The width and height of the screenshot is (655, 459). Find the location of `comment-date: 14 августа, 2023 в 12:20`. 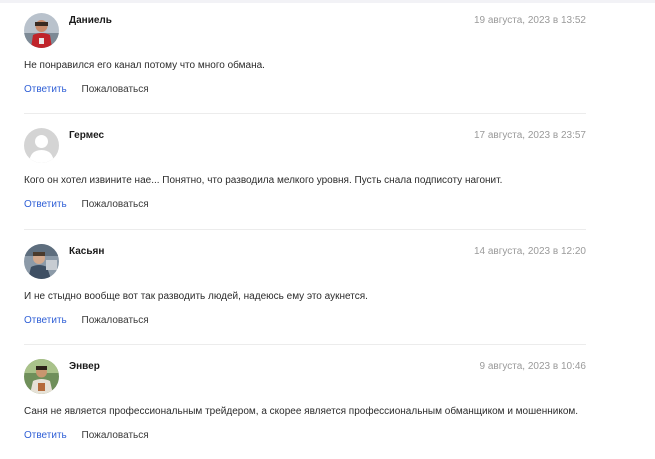

comment-date: 14 августа, 2023 в 12:20 is located at coordinates (529, 251).